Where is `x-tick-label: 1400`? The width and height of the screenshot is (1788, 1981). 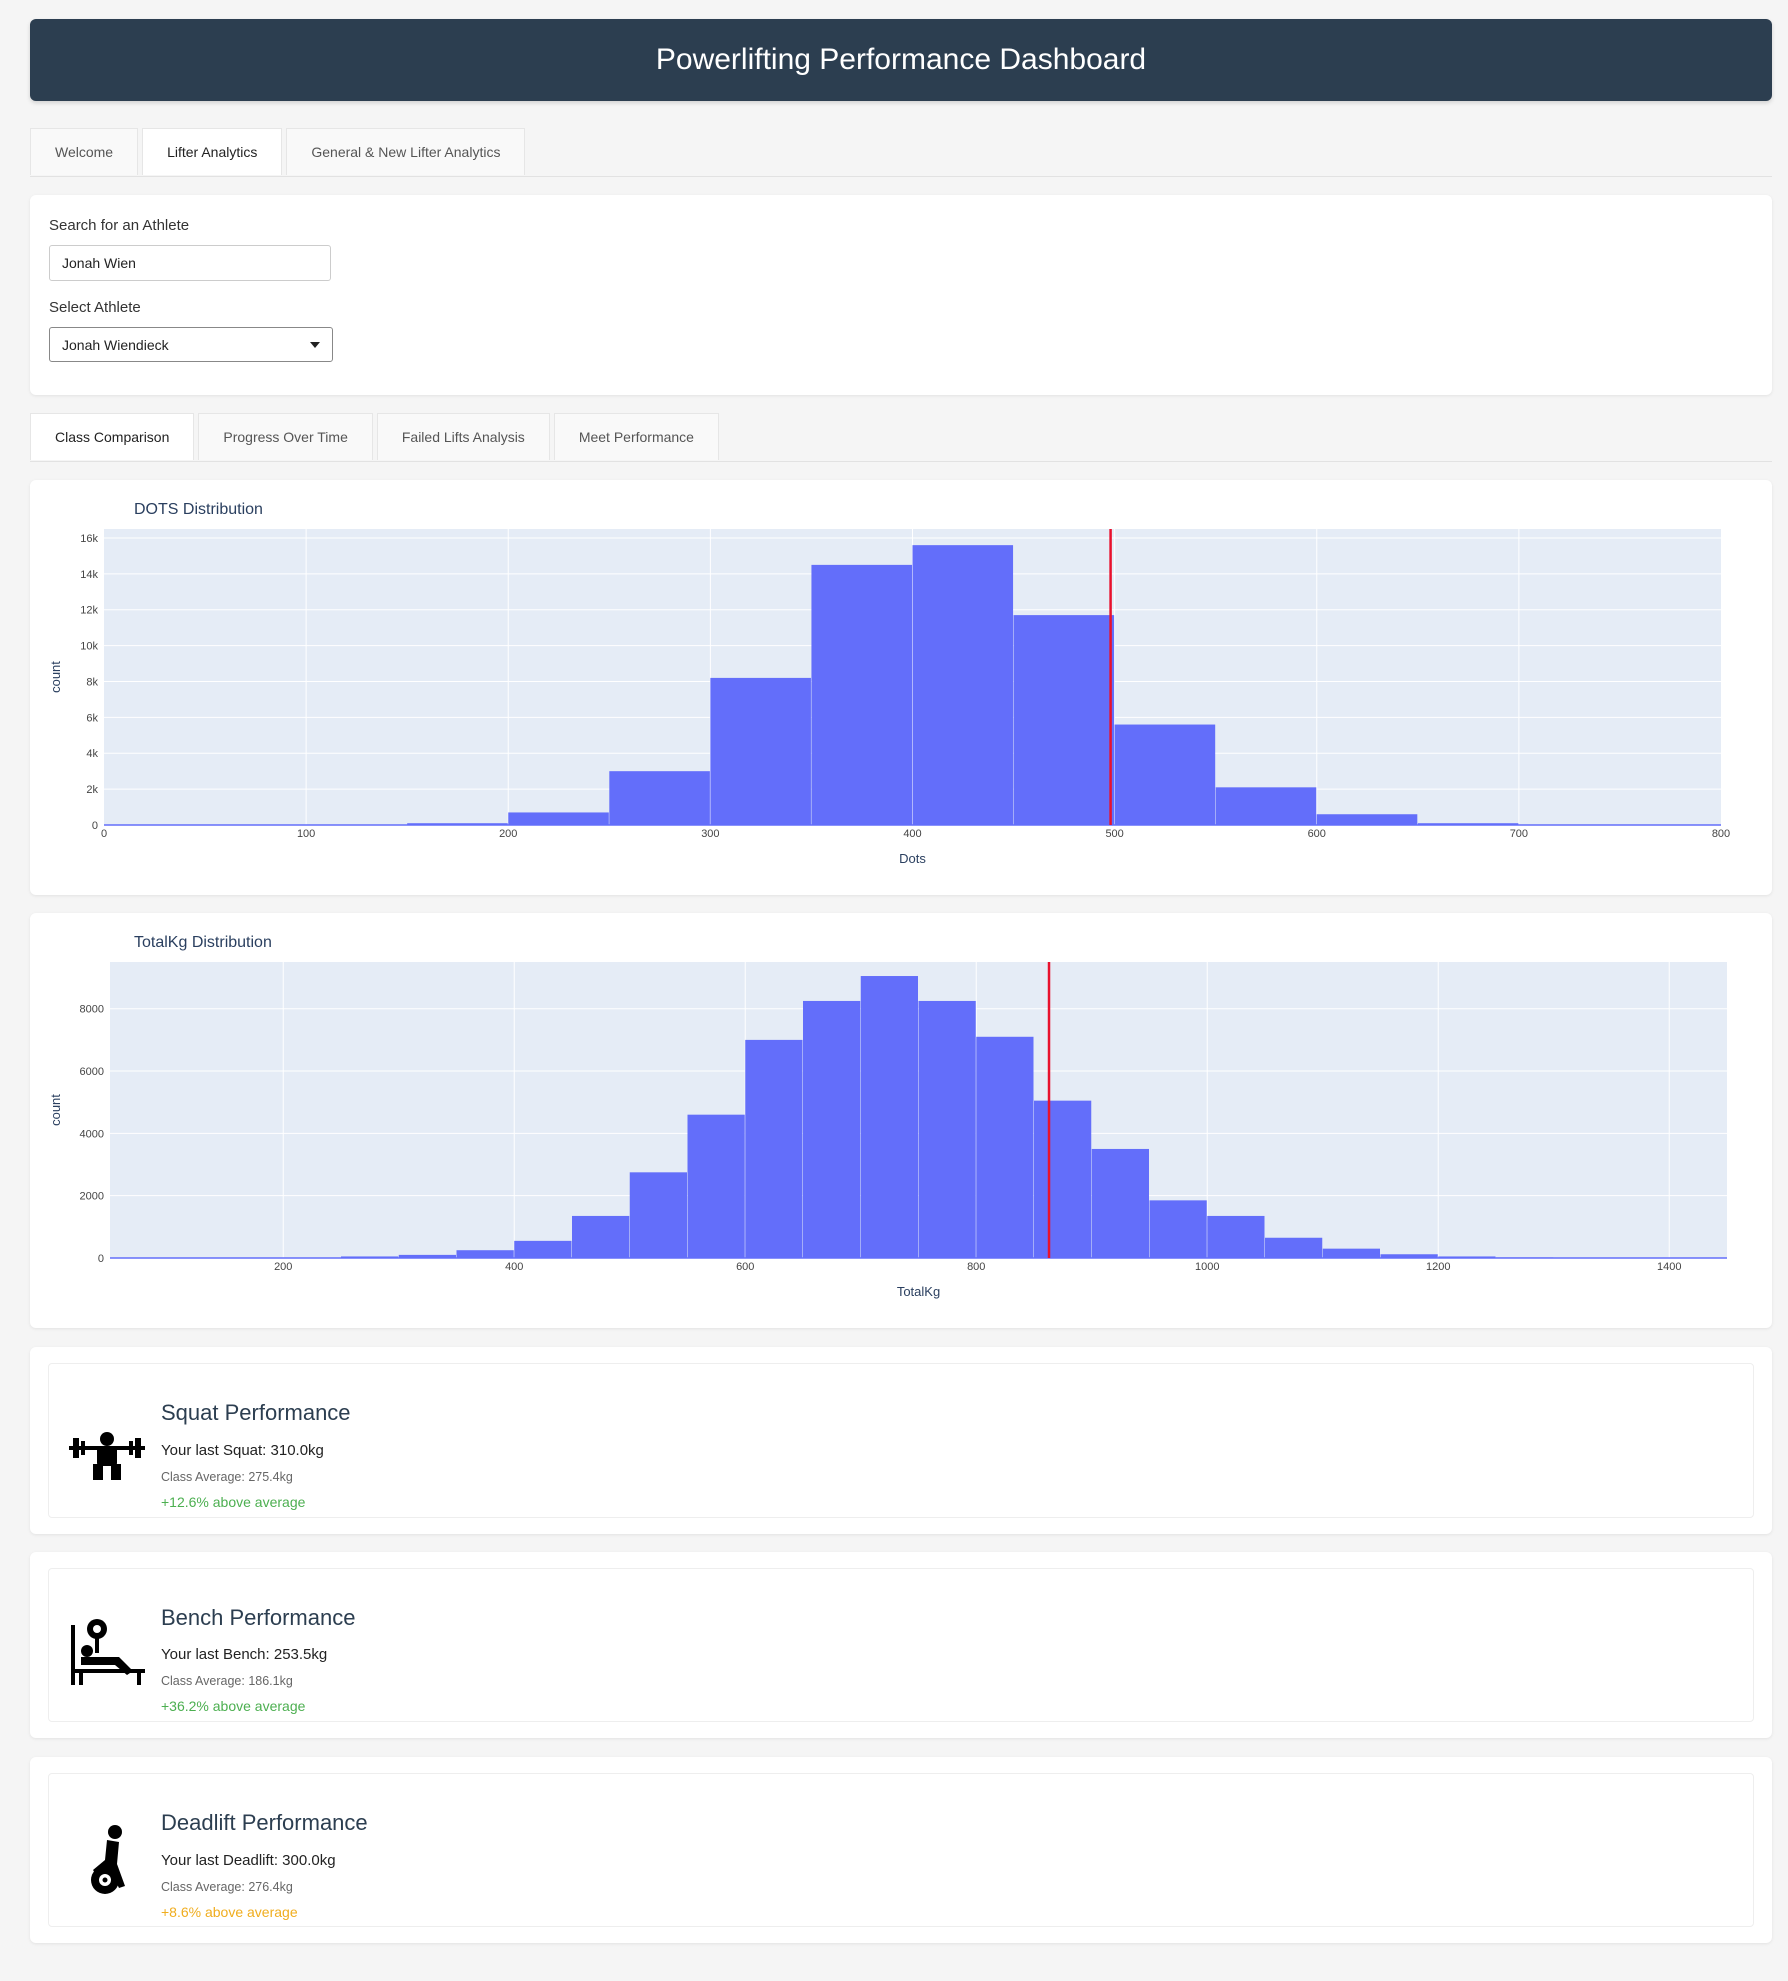
x-tick-label: 1400 is located at coordinates (1669, 1267).